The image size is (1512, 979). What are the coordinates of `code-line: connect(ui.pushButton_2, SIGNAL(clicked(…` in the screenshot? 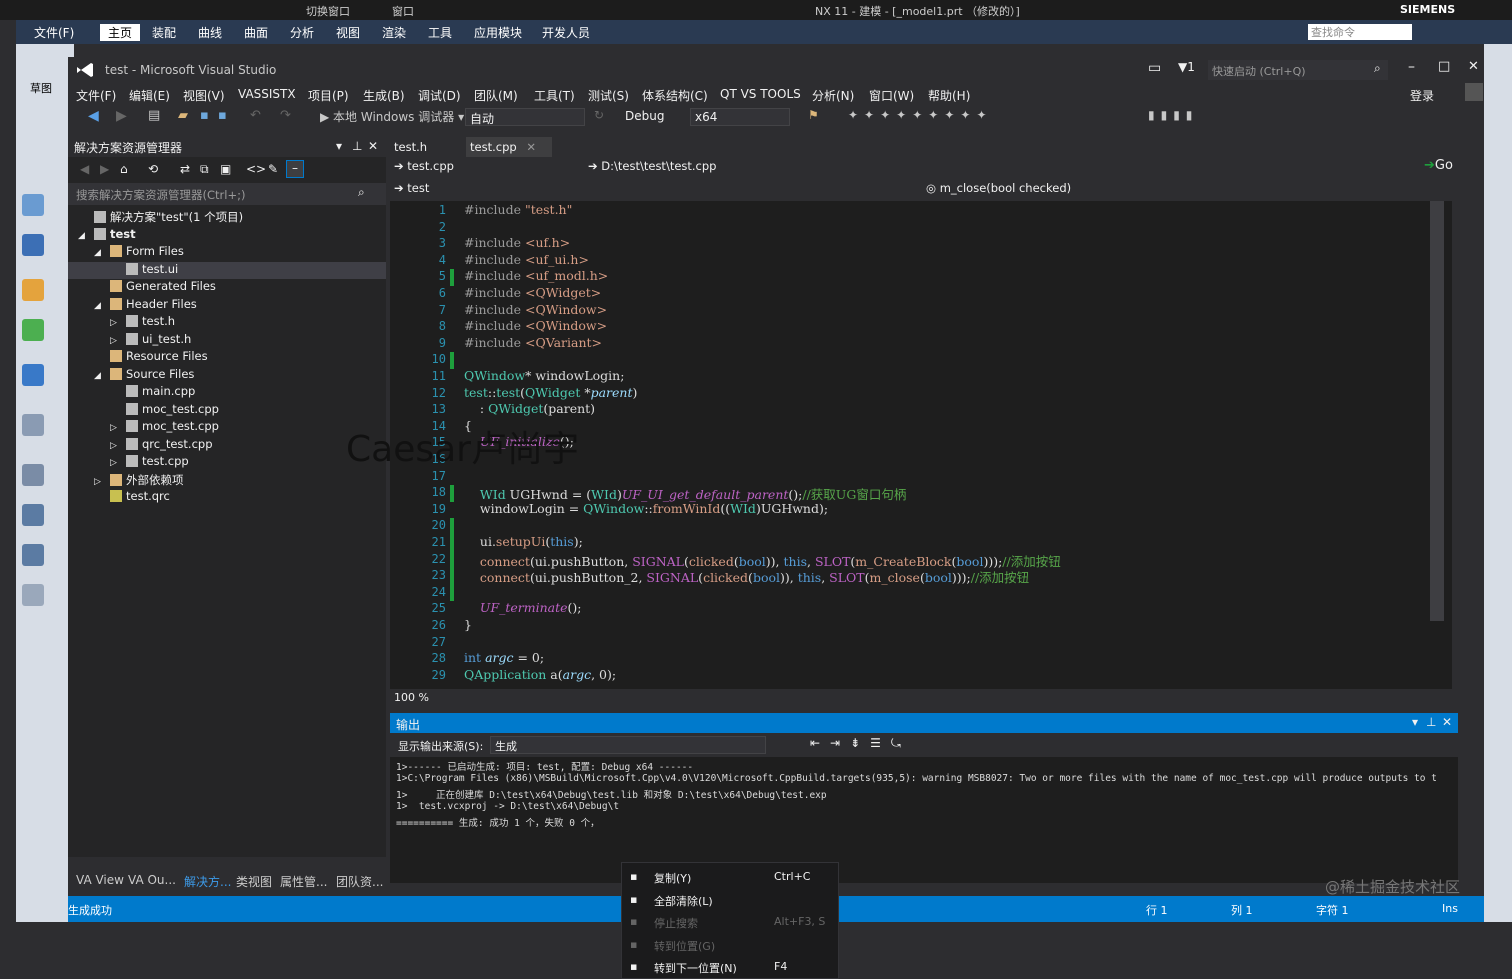 It's located at (746, 576).